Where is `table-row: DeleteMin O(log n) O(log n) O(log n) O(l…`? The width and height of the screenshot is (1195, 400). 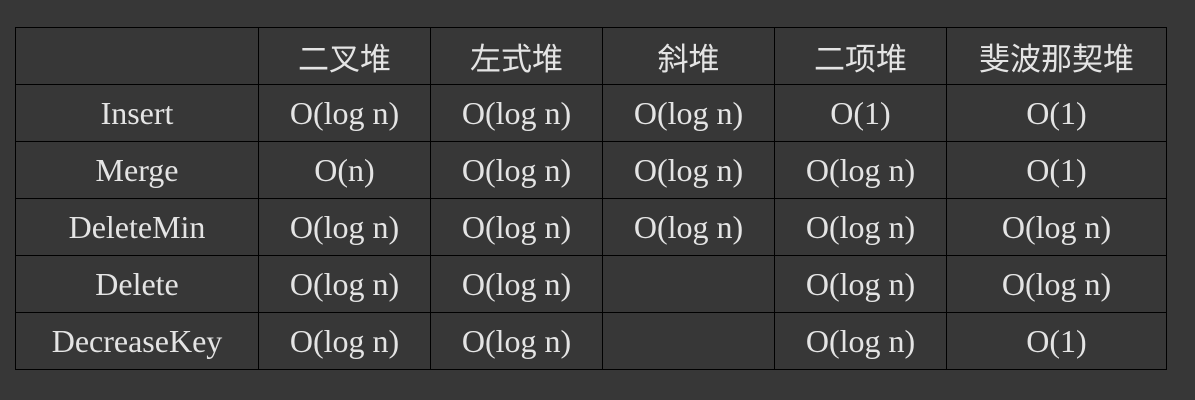
table-row: DeleteMin O(log n) O(log n) O(log n) O(l… is located at coordinates (591, 227).